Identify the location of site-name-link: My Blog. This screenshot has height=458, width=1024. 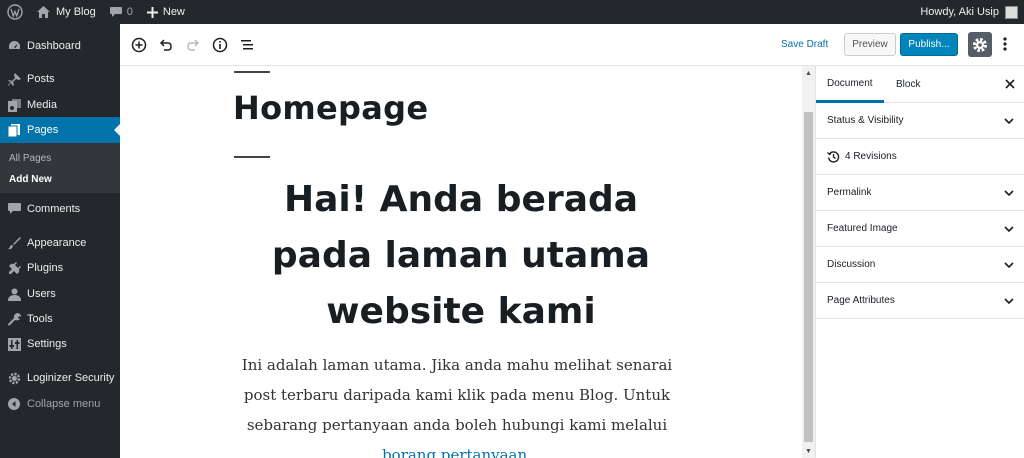
(66, 12).